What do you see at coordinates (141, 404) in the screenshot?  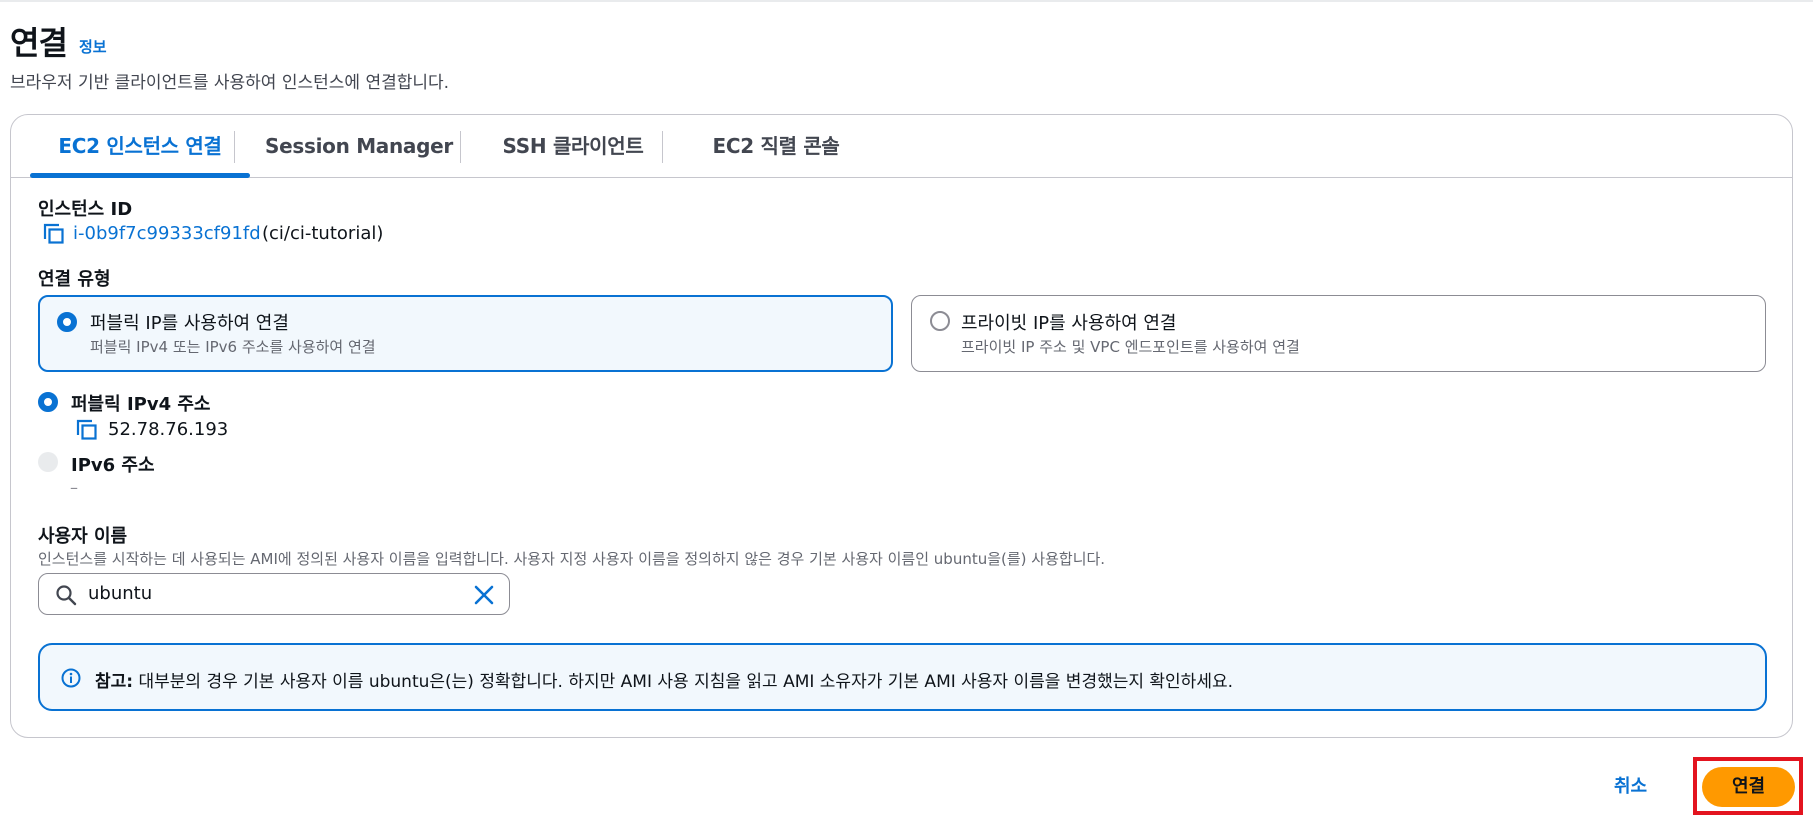 I see `ipv4-label: 퍼블릭 IPv4 주소` at bounding box center [141, 404].